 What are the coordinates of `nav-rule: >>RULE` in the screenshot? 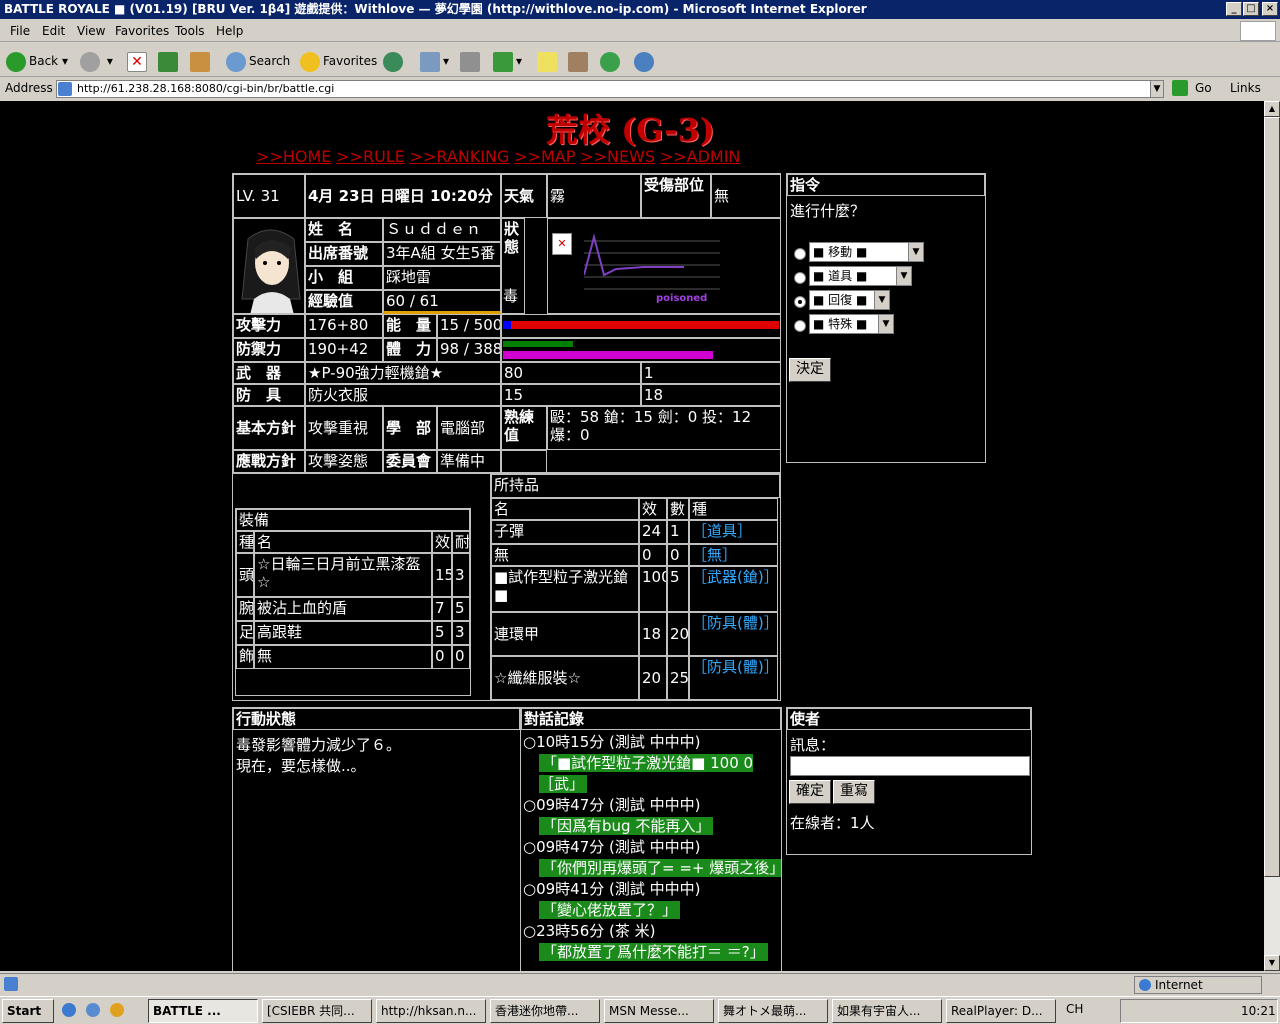 It's located at (370, 156).